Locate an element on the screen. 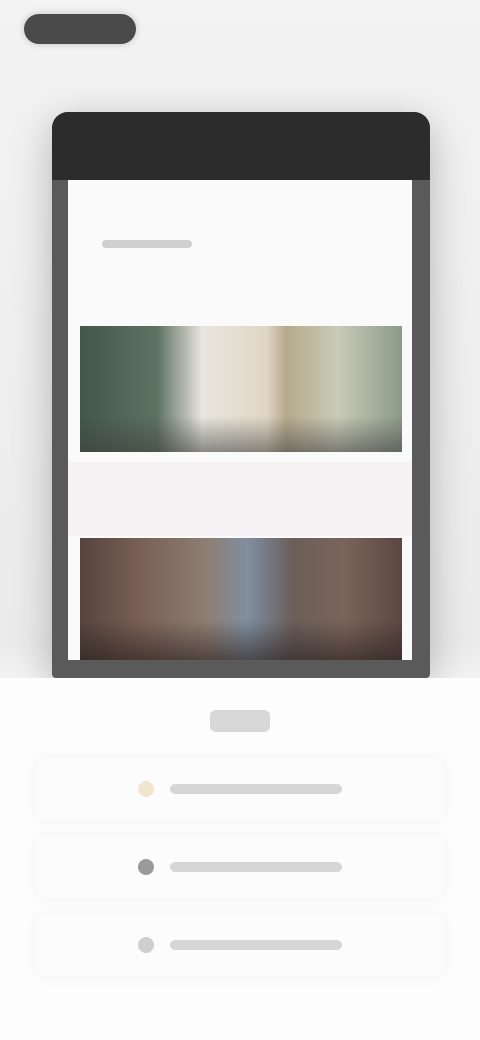 The width and height of the screenshot is (480, 1040). option-dark-button is located at coordinates (240, 867).